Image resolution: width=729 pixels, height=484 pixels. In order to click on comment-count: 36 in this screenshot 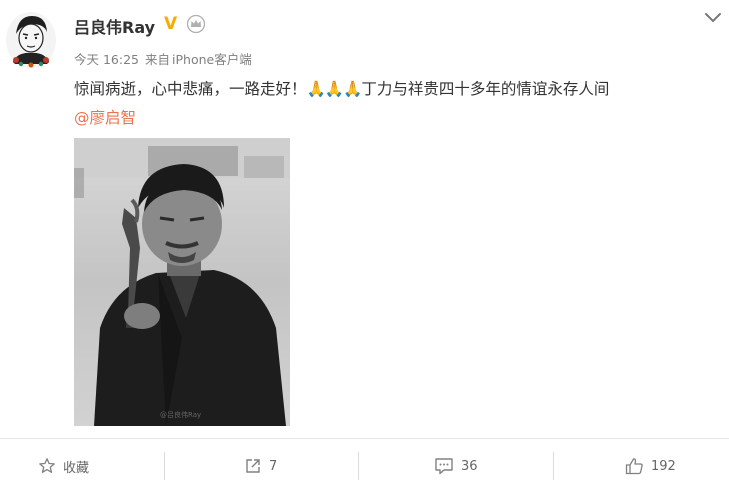, I will do `click(469, 466)`.